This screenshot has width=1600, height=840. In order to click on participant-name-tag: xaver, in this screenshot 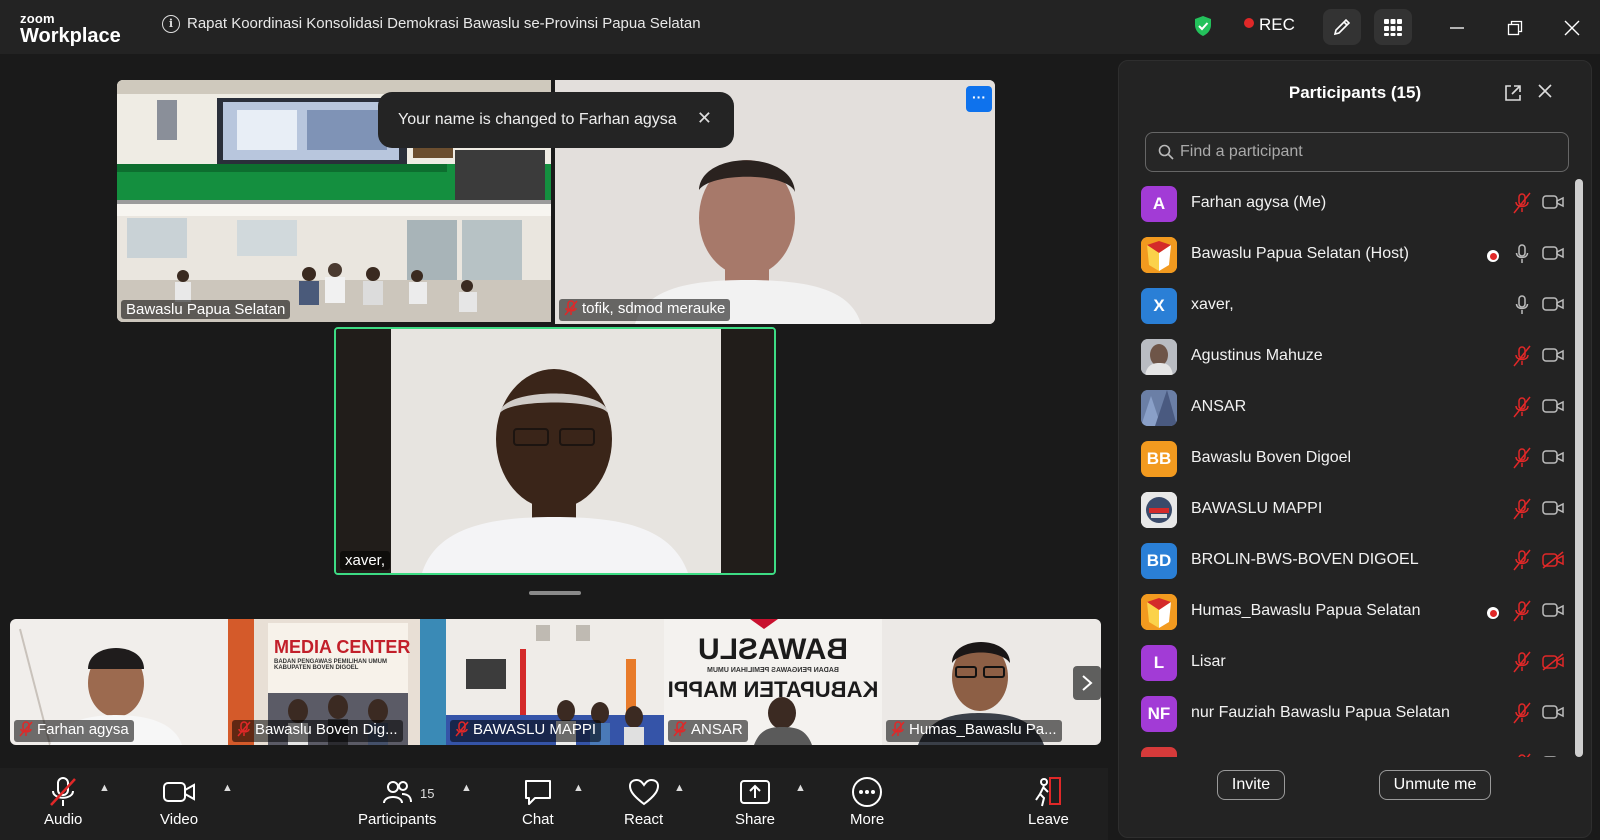, I will do `click(365, 560)`.